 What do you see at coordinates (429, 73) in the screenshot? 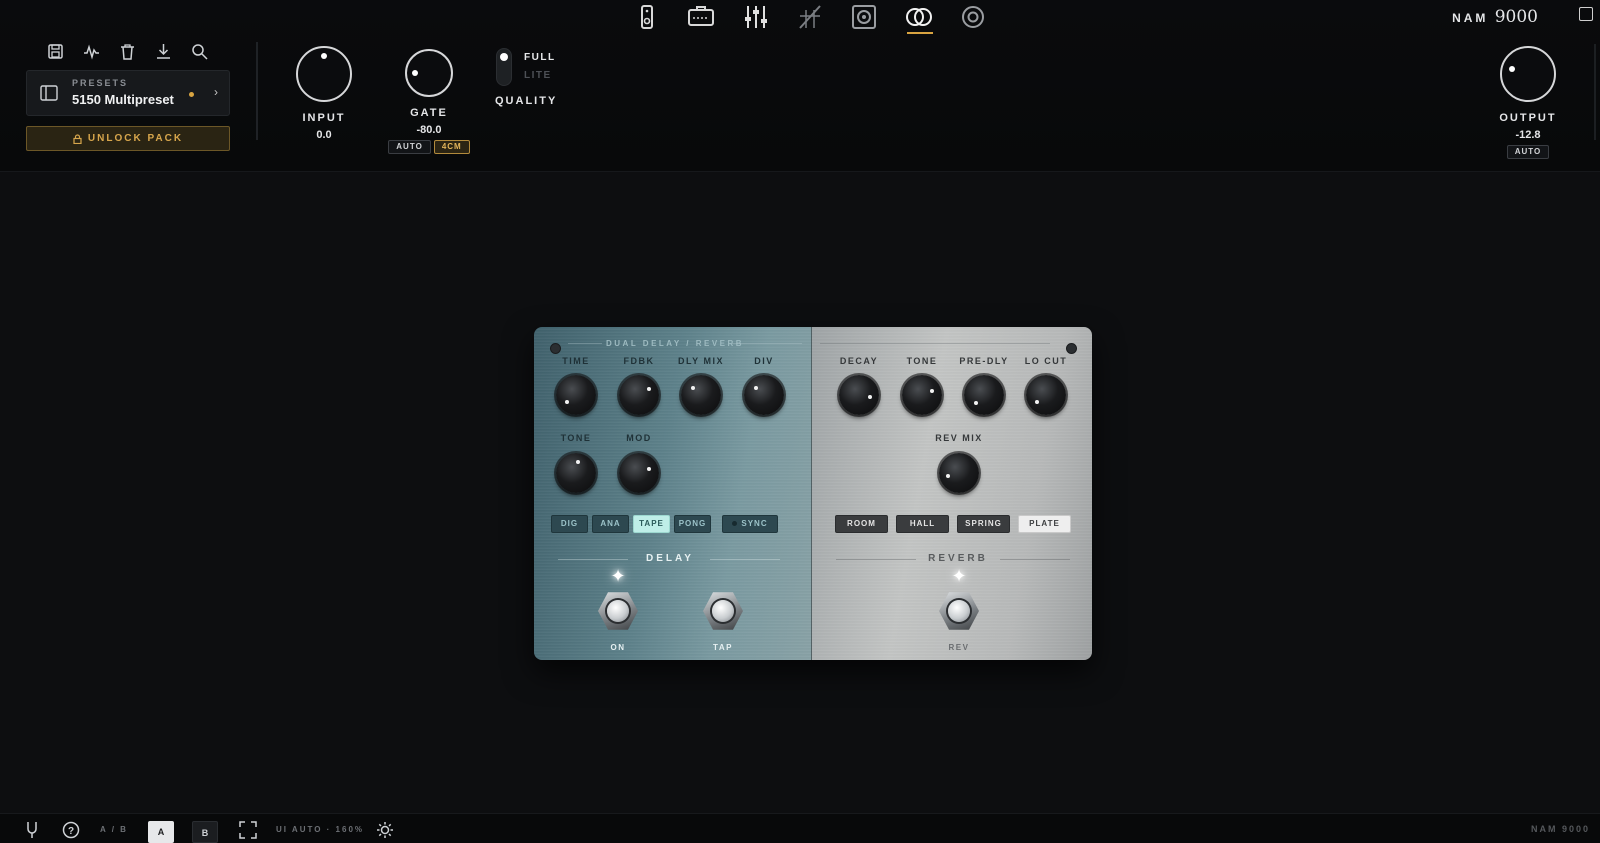
I see `gate-knob` at bounding box center [429, 73].